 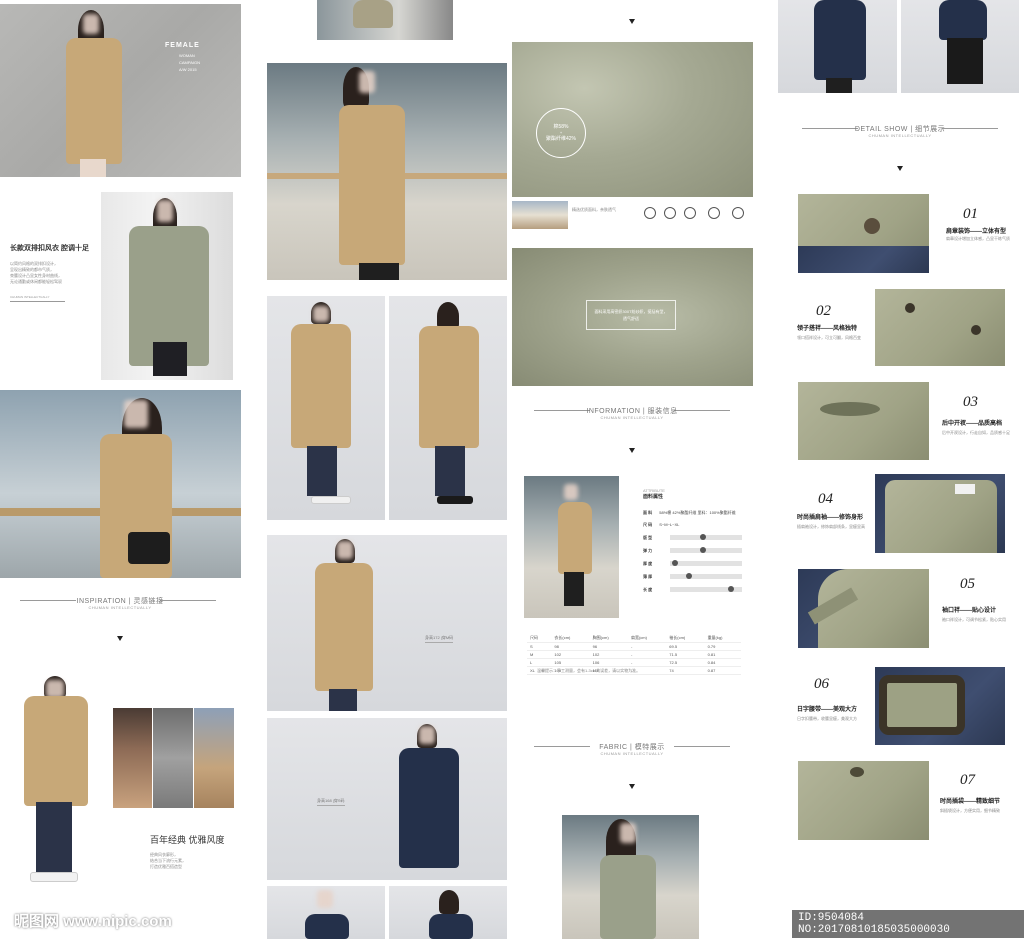 I want to click on fabric-sub: CHUMAN INTELLECTUALLY, so click(x=632, y=753).